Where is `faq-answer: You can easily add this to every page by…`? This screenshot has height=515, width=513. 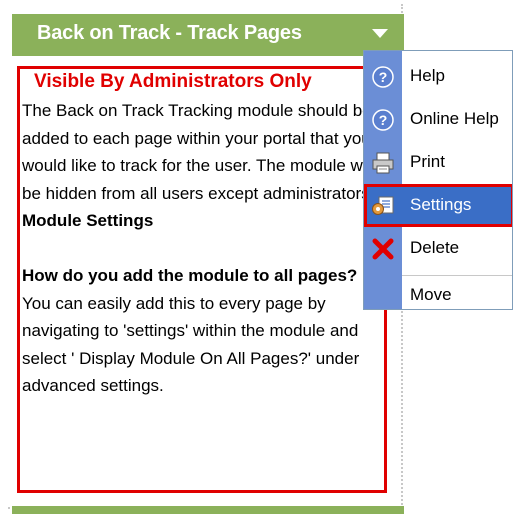 faq-answer: You can easily add this to every page by… is located at coordinates (191, 344).